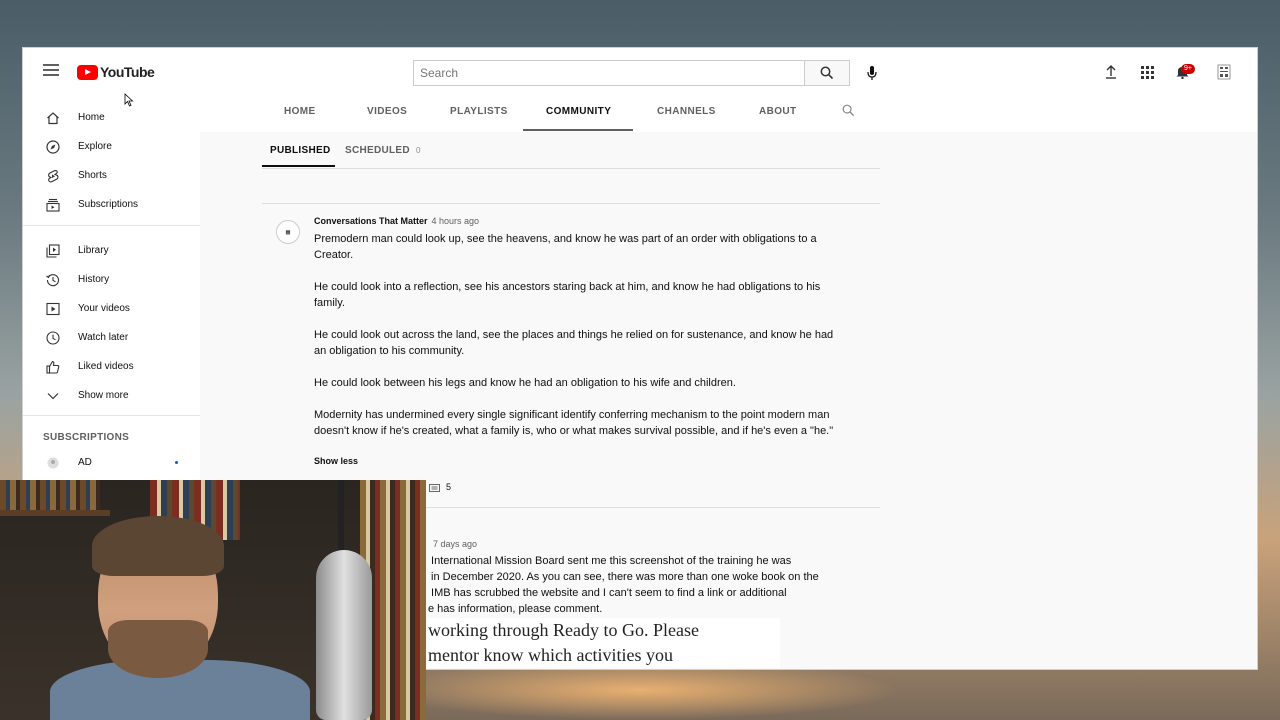 The width and height of the screenshot is (1280, 720). What do you see at coordinates (158, 546) in the screenshot?
I see `person-hair` at bounding box center [158, 546].